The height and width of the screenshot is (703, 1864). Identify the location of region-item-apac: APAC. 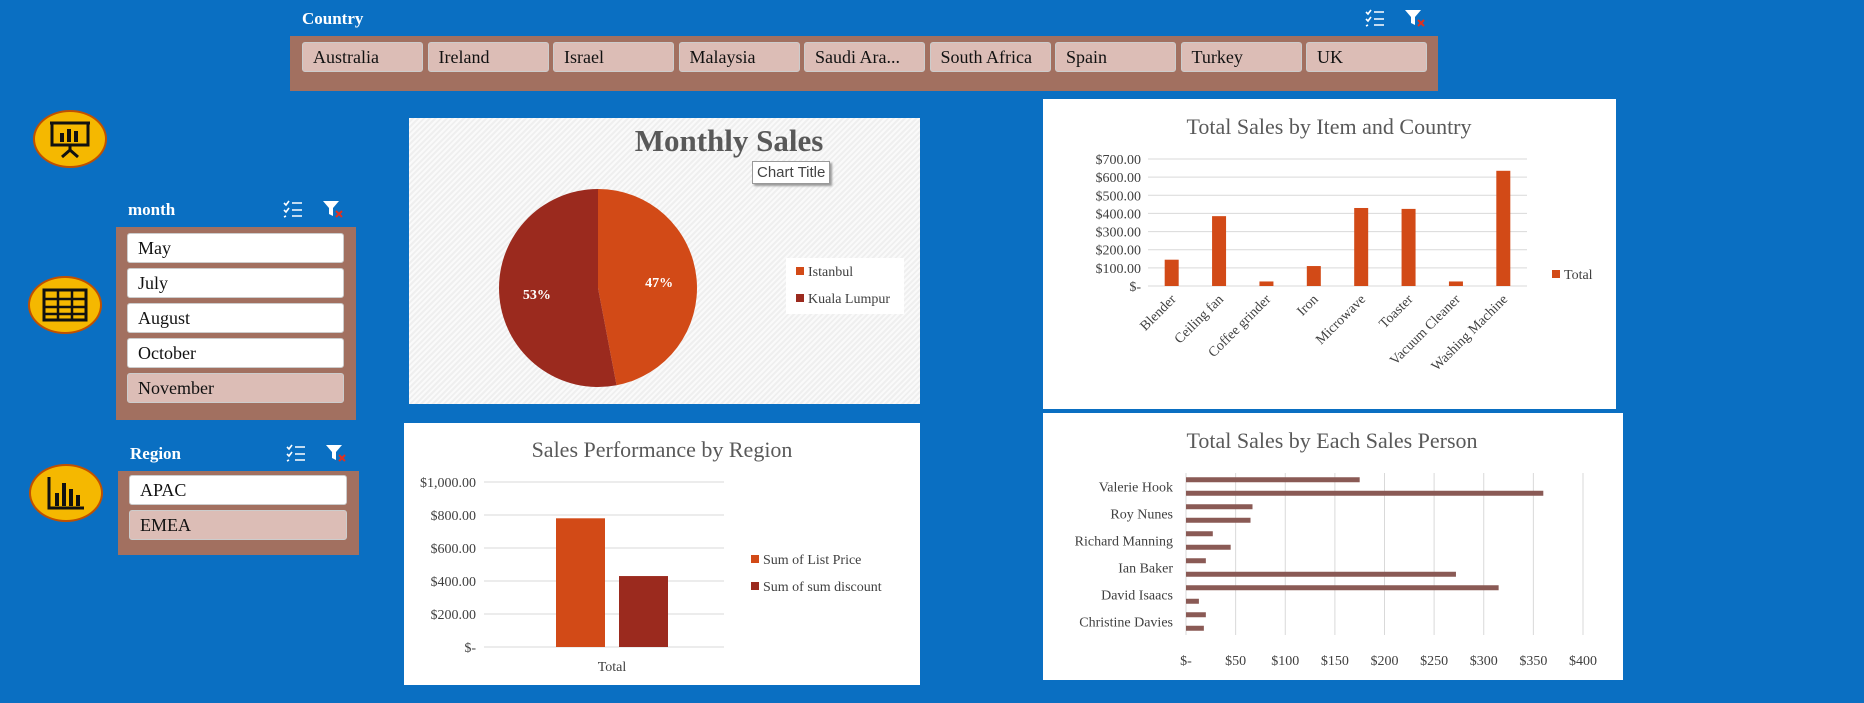
(238, 490).